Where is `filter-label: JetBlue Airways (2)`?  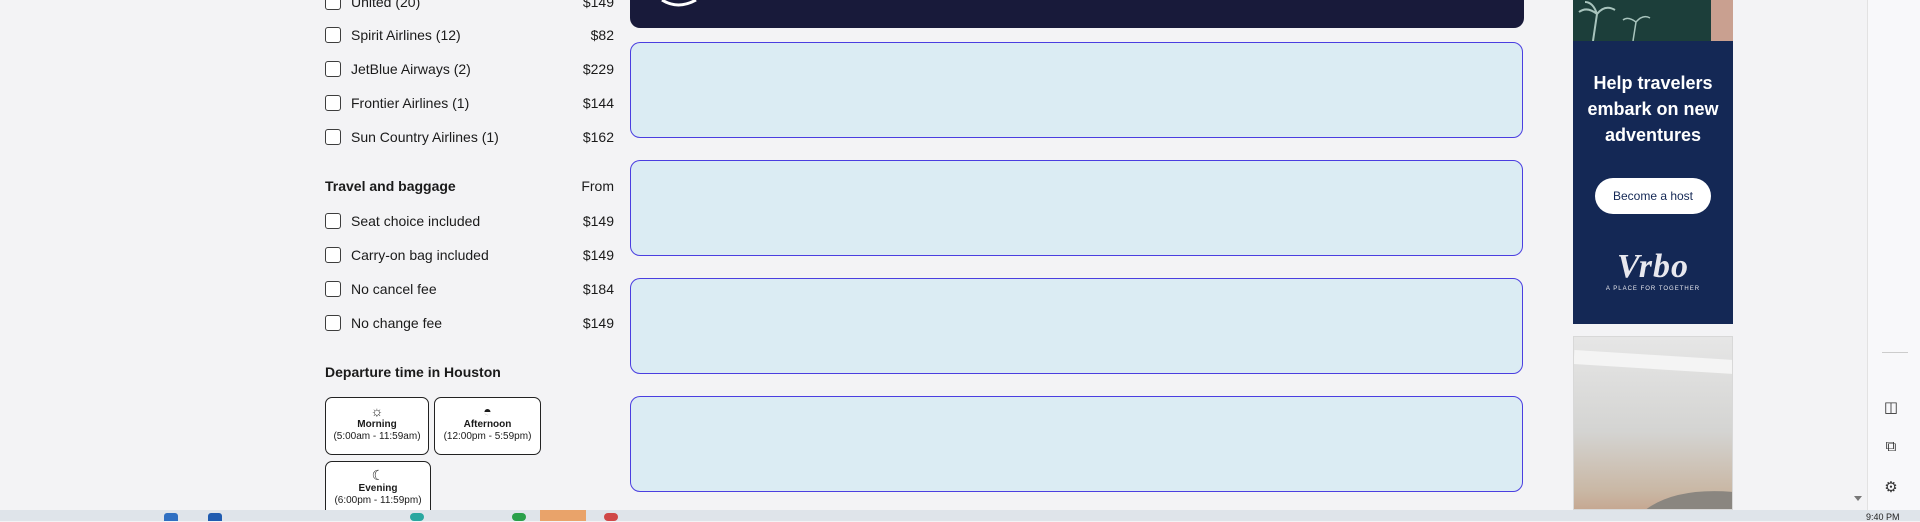
filter-label: JetBlue Airways (2) is located at coordinates (411, 69).